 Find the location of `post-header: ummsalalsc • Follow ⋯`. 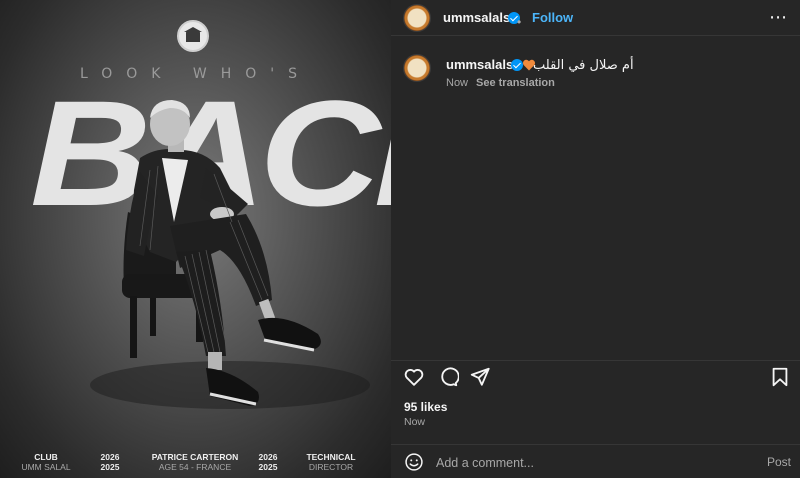

post-header: ummsalalsc • Follow ⋯ is located at coordinates (595, 18).